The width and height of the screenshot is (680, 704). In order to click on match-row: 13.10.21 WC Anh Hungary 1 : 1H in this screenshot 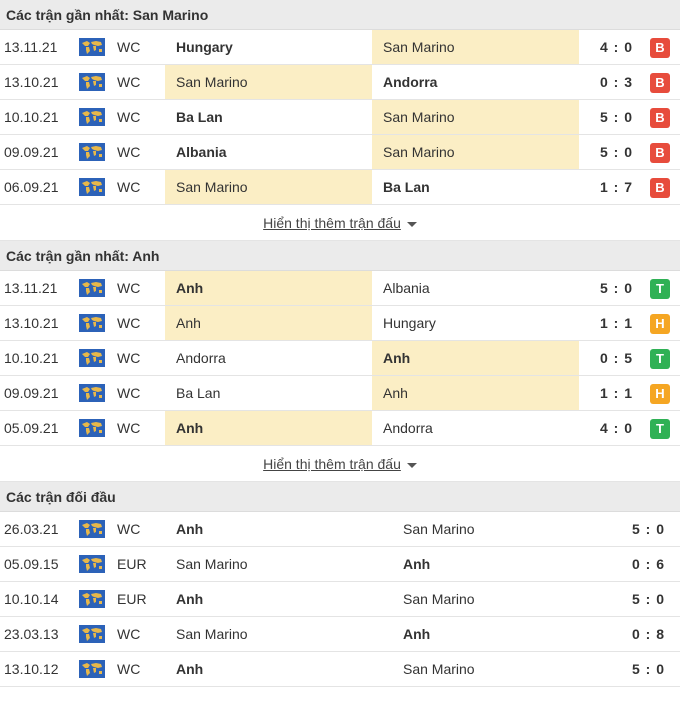, I will do `click(340, 323)`.